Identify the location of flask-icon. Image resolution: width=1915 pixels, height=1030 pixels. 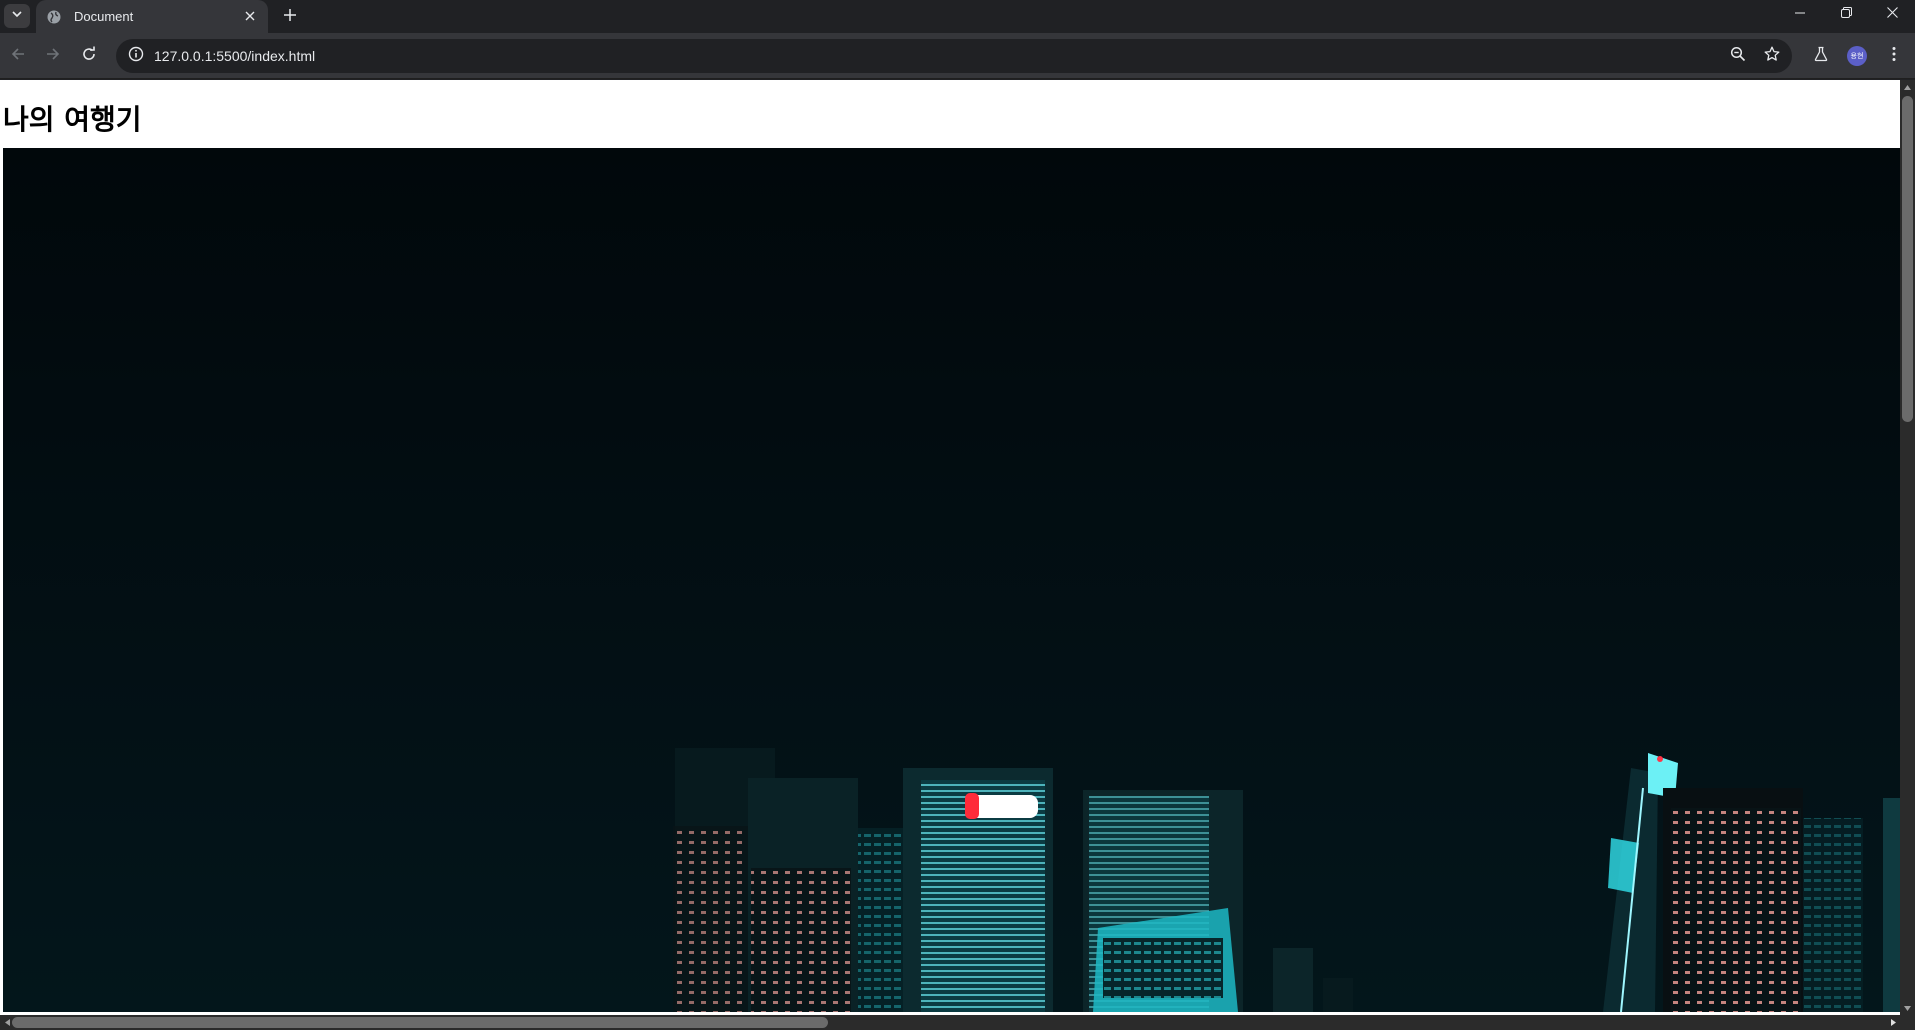
(1821, 56).